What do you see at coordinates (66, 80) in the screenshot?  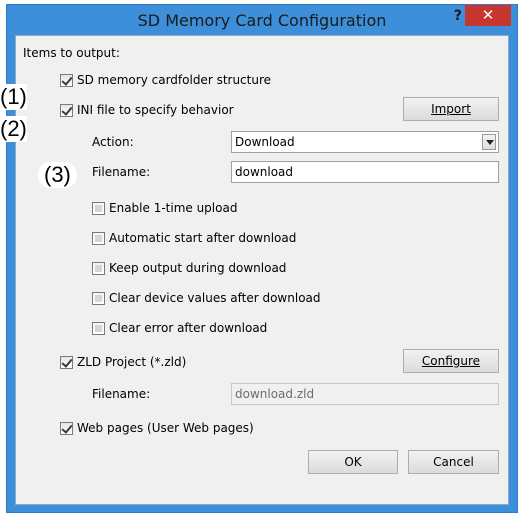 I see `sd-folder-checkbox` at bounding box center [66, 80].